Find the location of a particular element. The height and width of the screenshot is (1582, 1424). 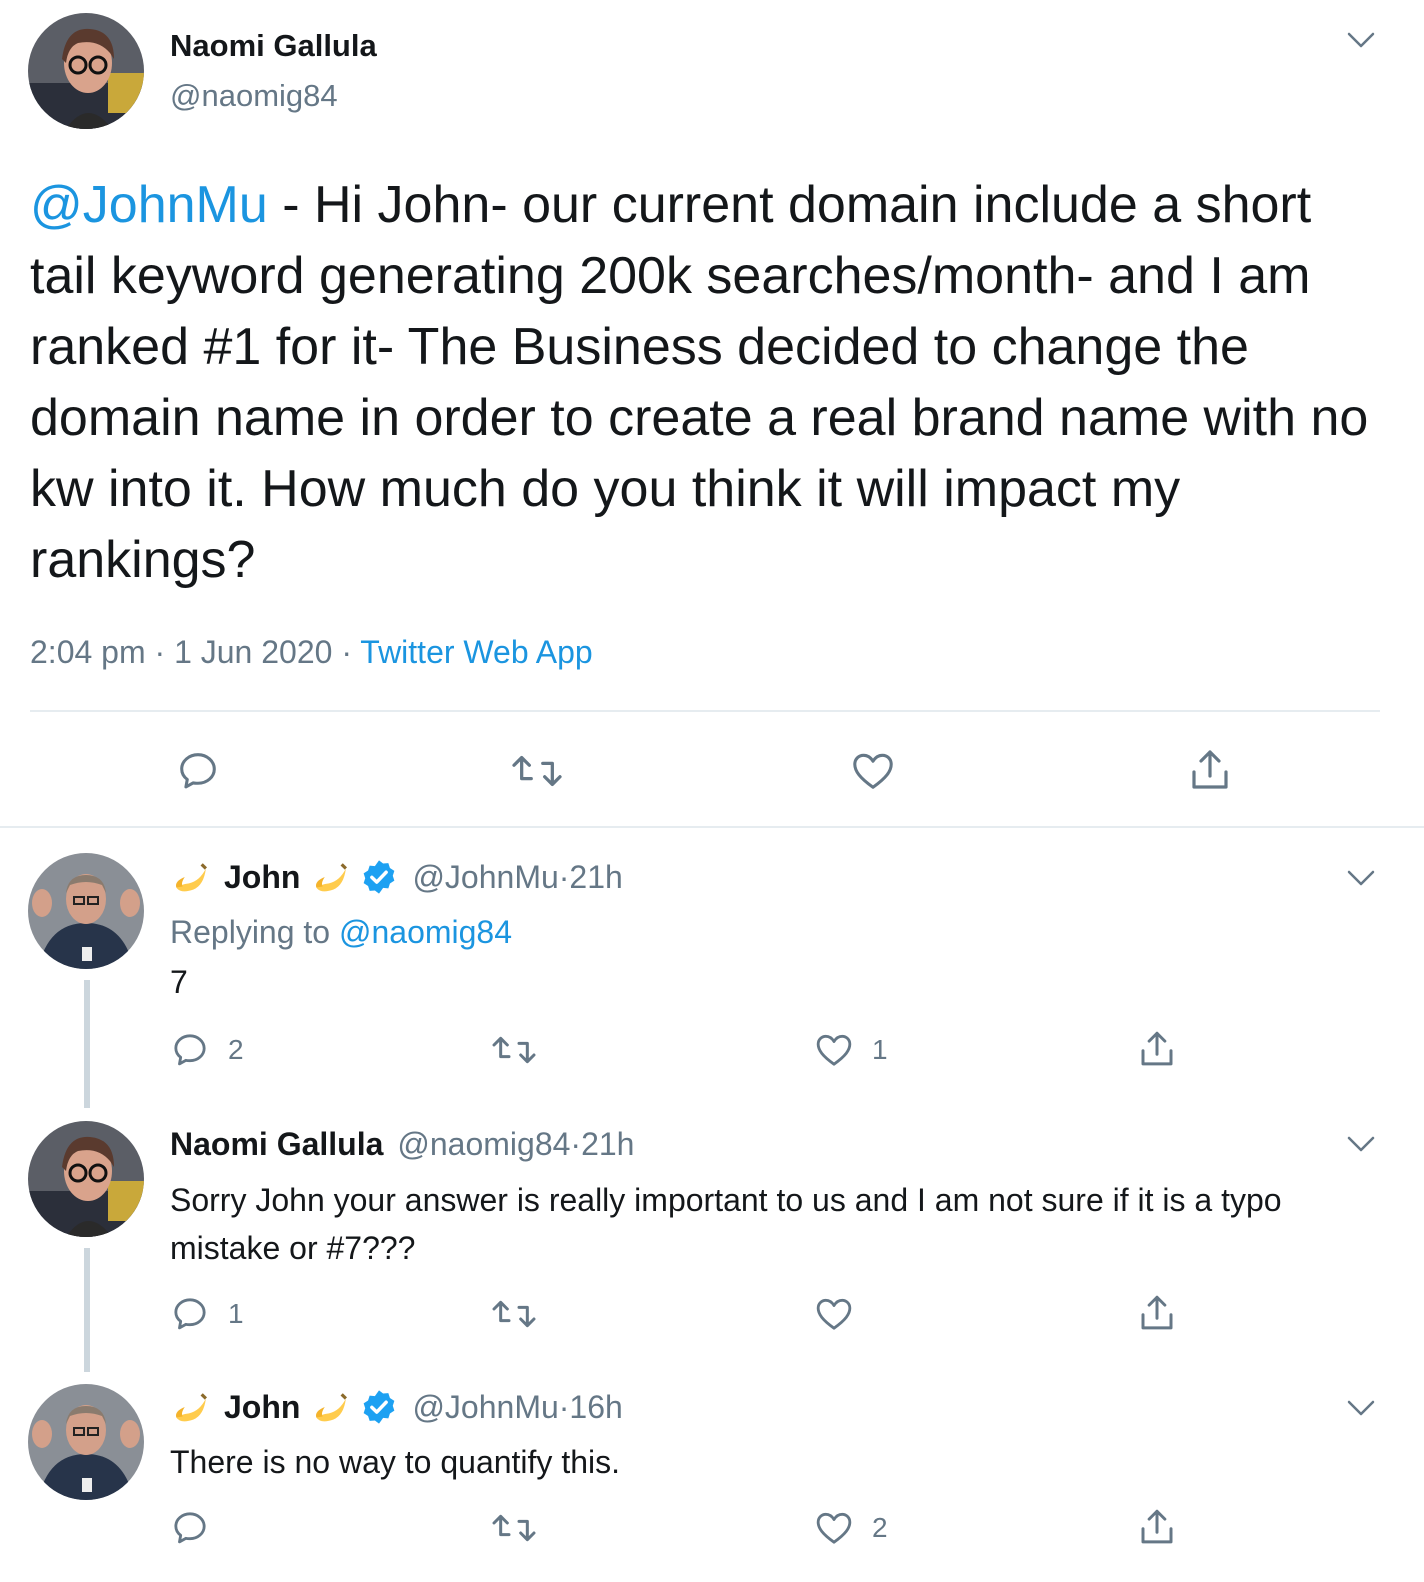

like-button: 1 is located at coordinates (851, 1050).